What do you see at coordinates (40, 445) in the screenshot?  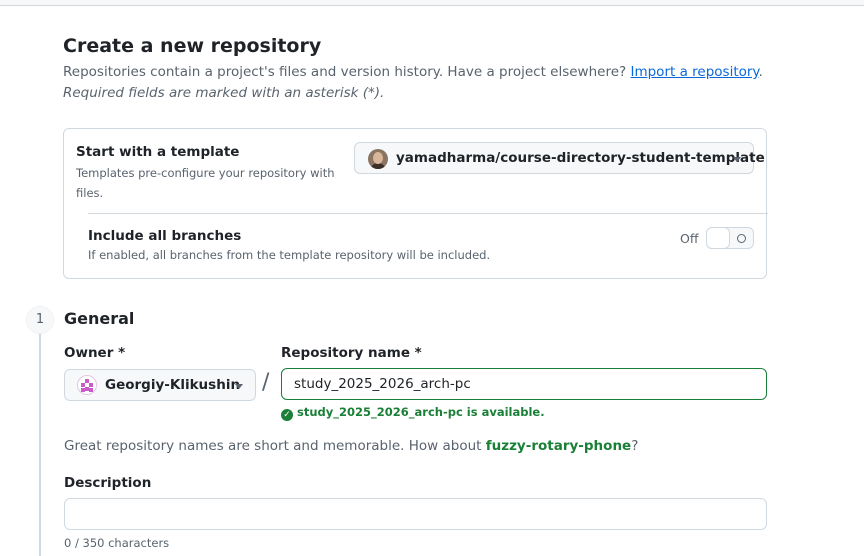 I see `step-connector-line` at bounding box center [40, 445].